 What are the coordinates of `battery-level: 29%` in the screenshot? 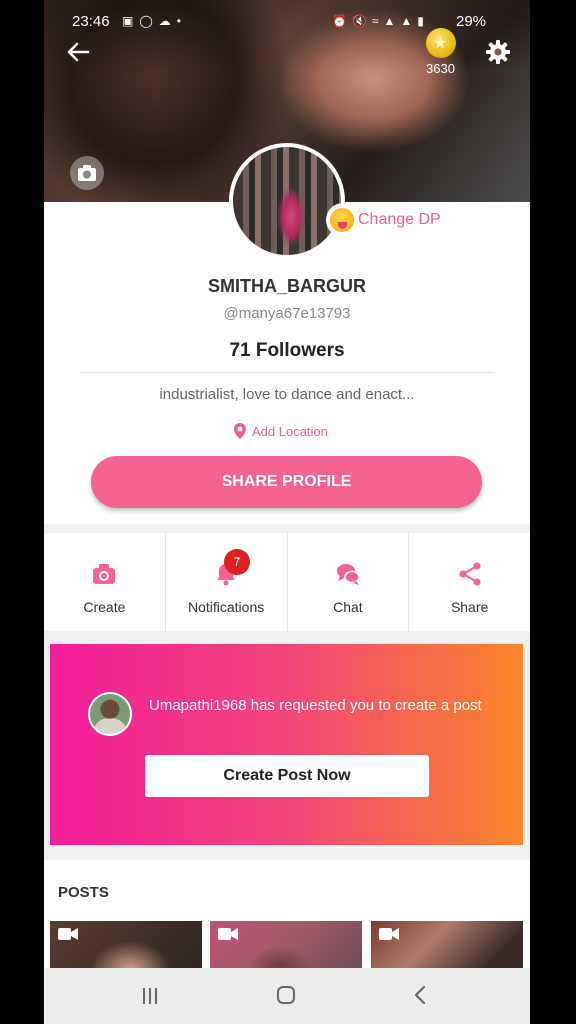 It's located at (471, 21).